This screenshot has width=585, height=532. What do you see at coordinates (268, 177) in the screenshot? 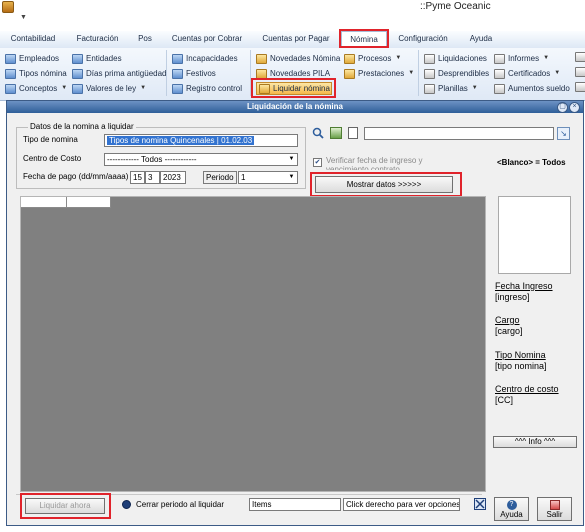
I see `periodo-select: 1 ▼` at bounding box center [268, 177].